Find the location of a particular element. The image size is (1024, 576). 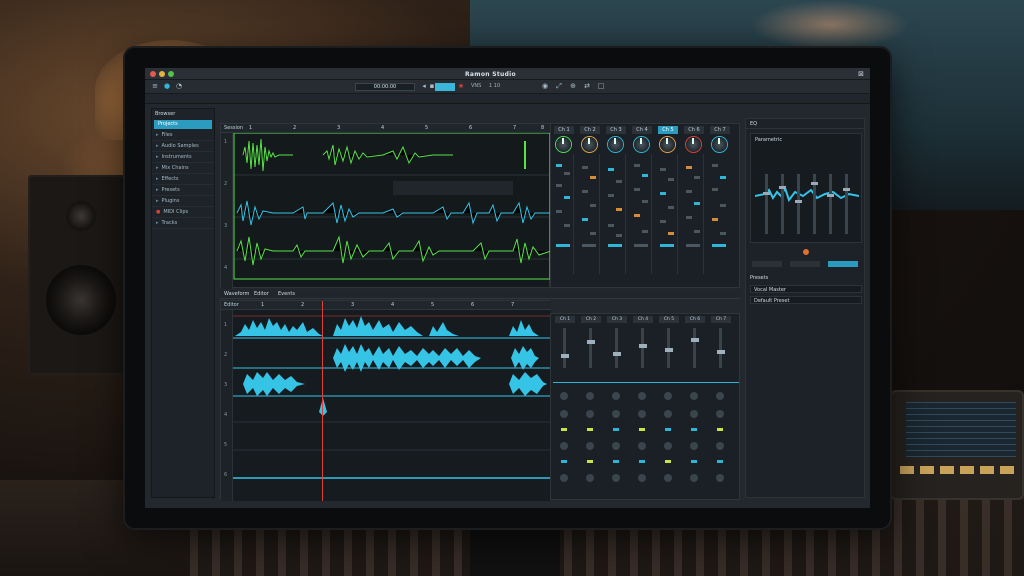

menu-icon: ≡ is located at coordinates (155, 86).